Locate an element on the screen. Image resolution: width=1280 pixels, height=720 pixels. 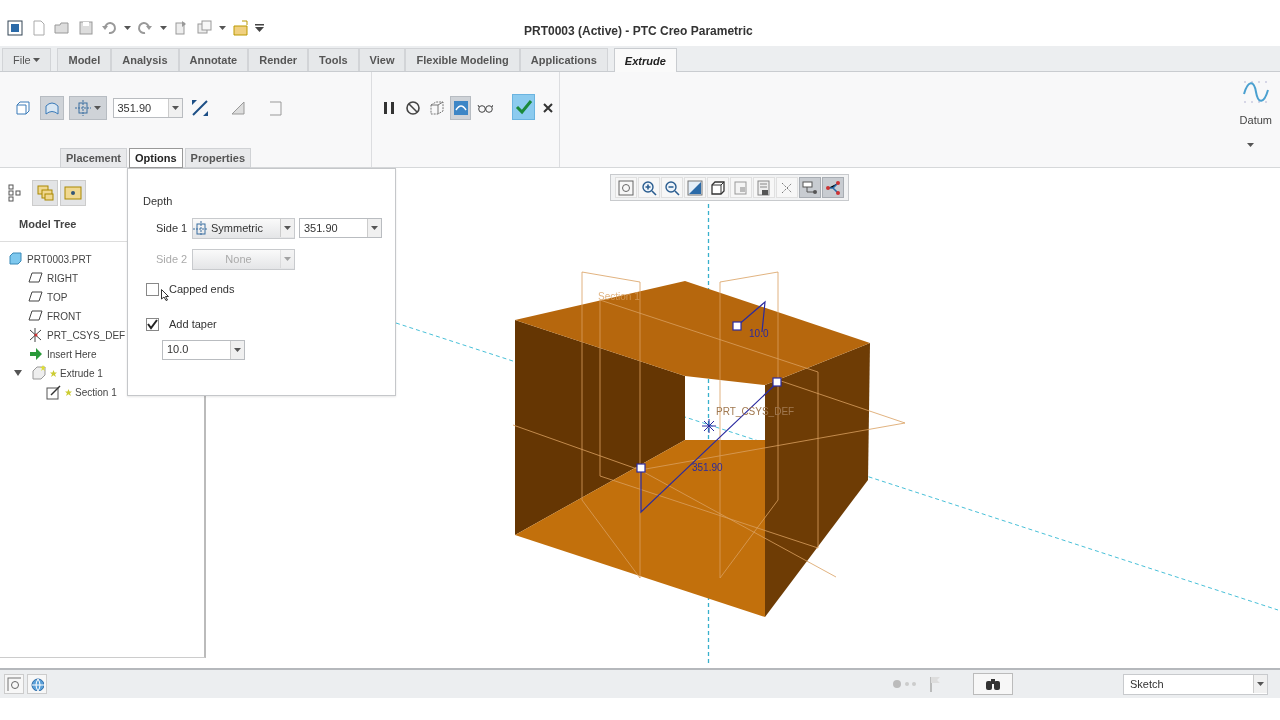
close-folder-icon is located at coordinates (240, 28).